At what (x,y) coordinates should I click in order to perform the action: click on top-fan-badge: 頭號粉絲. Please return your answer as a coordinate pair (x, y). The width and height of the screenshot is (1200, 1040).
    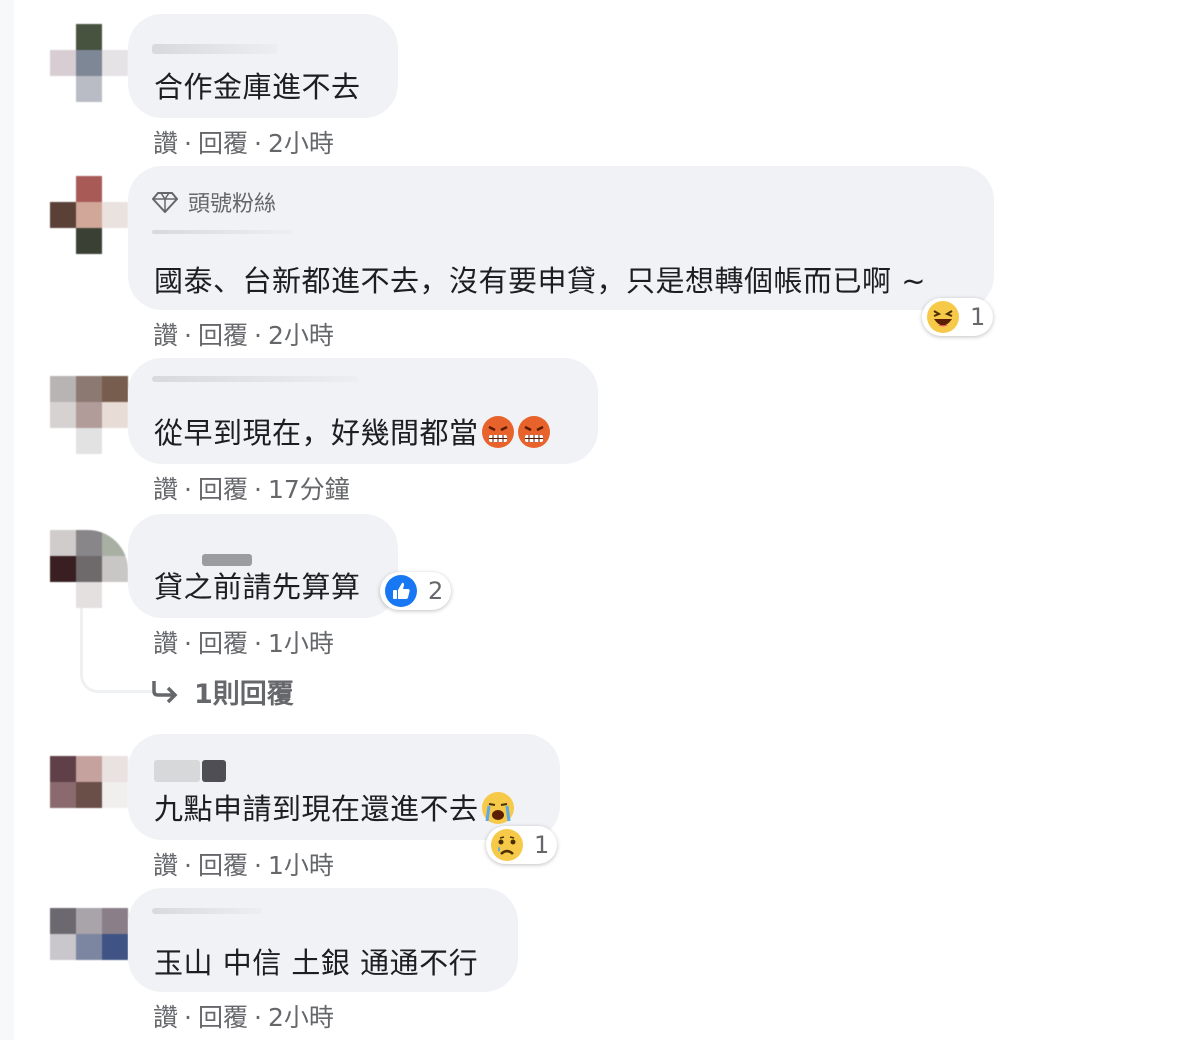
    Looking at the image, I should click on (214, 202).